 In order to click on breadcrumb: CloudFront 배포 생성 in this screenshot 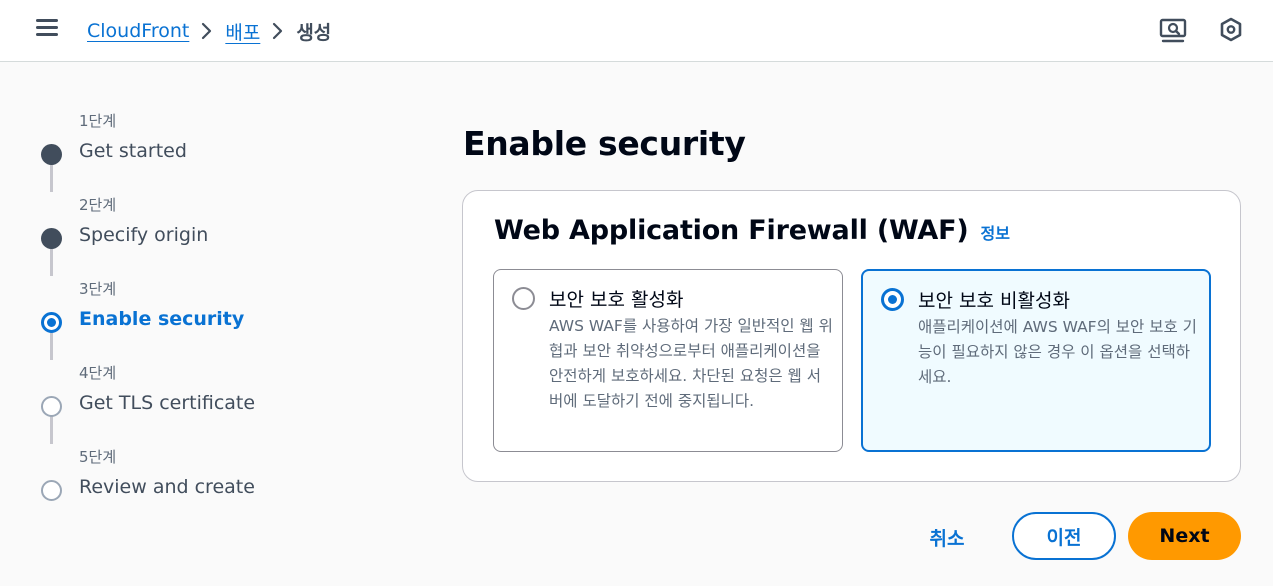, I will do `click(209, 31)`.